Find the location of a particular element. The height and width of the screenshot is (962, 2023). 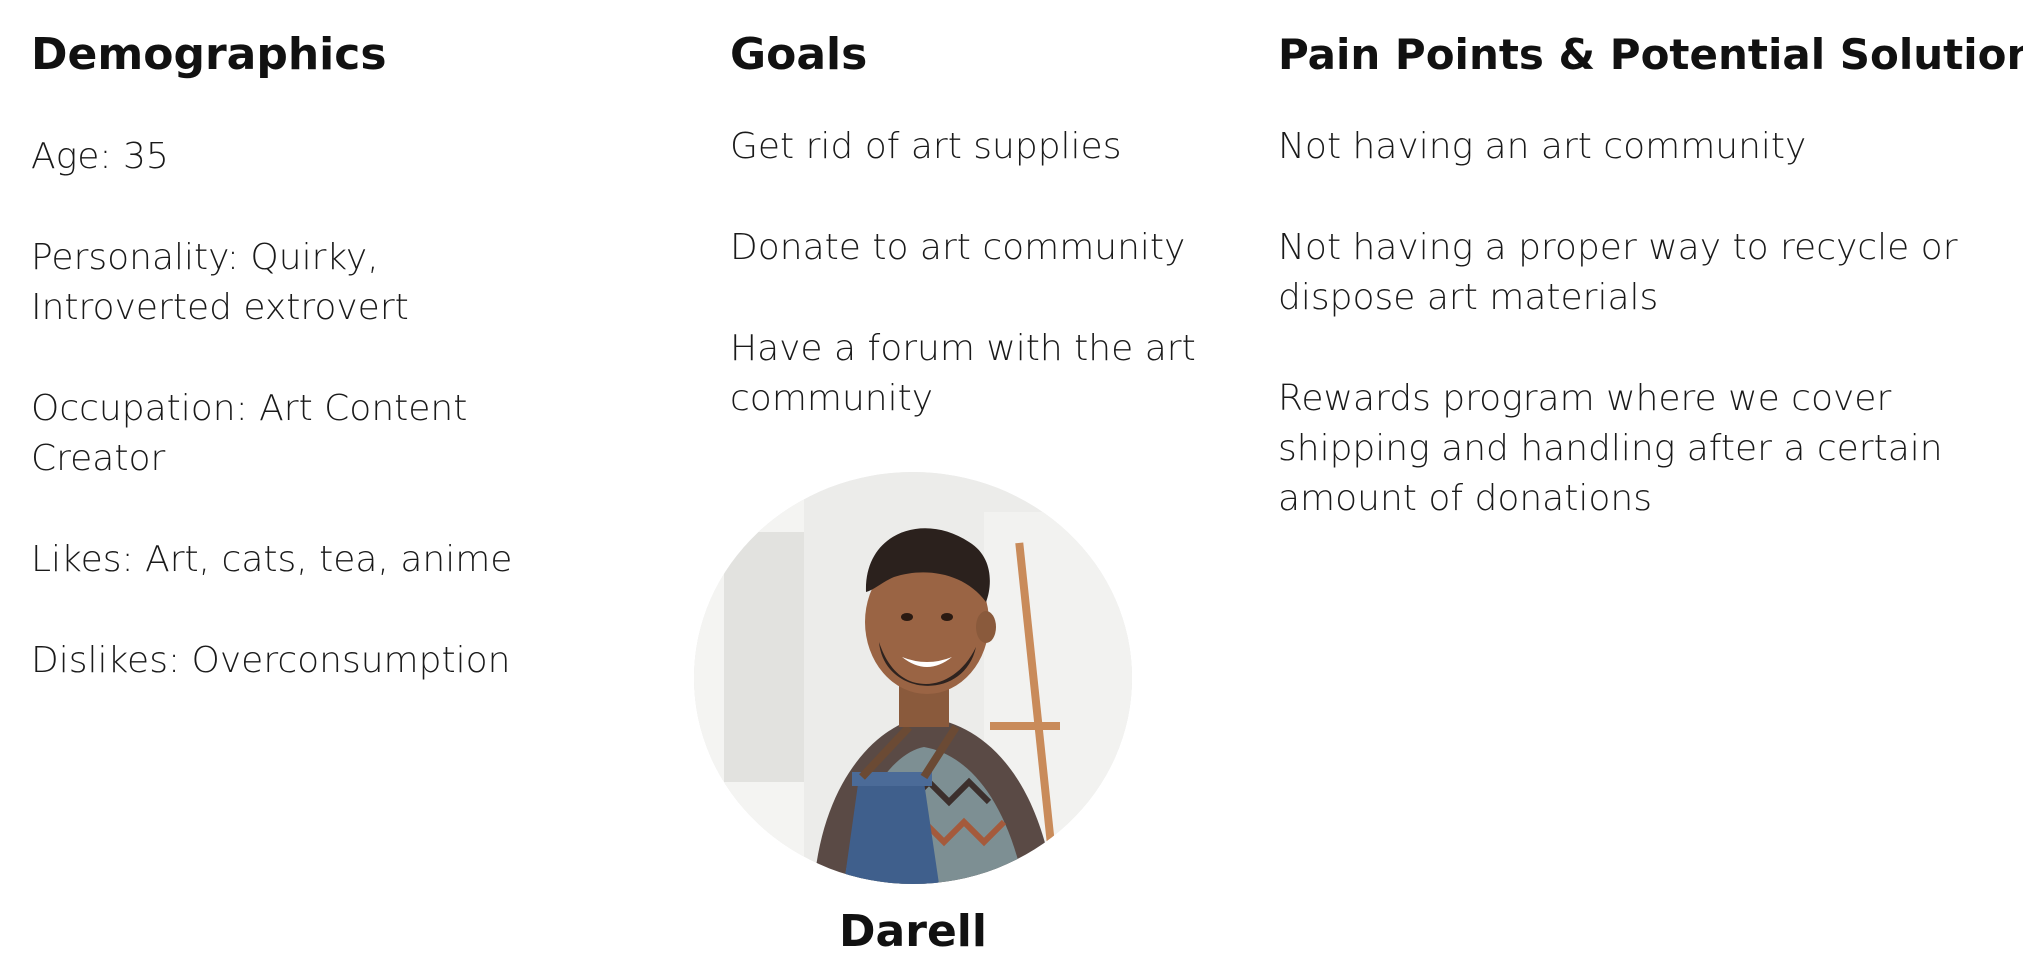

pain-point-item: Not having an art community is located at coordinates (1542, 146).